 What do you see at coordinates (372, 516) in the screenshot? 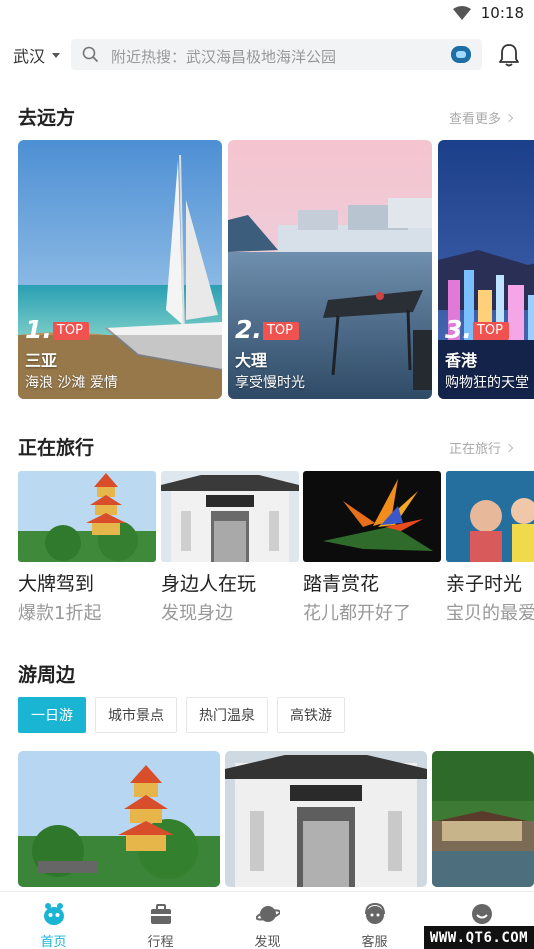
I see `flower-photo` at bounding box center [372, 516].